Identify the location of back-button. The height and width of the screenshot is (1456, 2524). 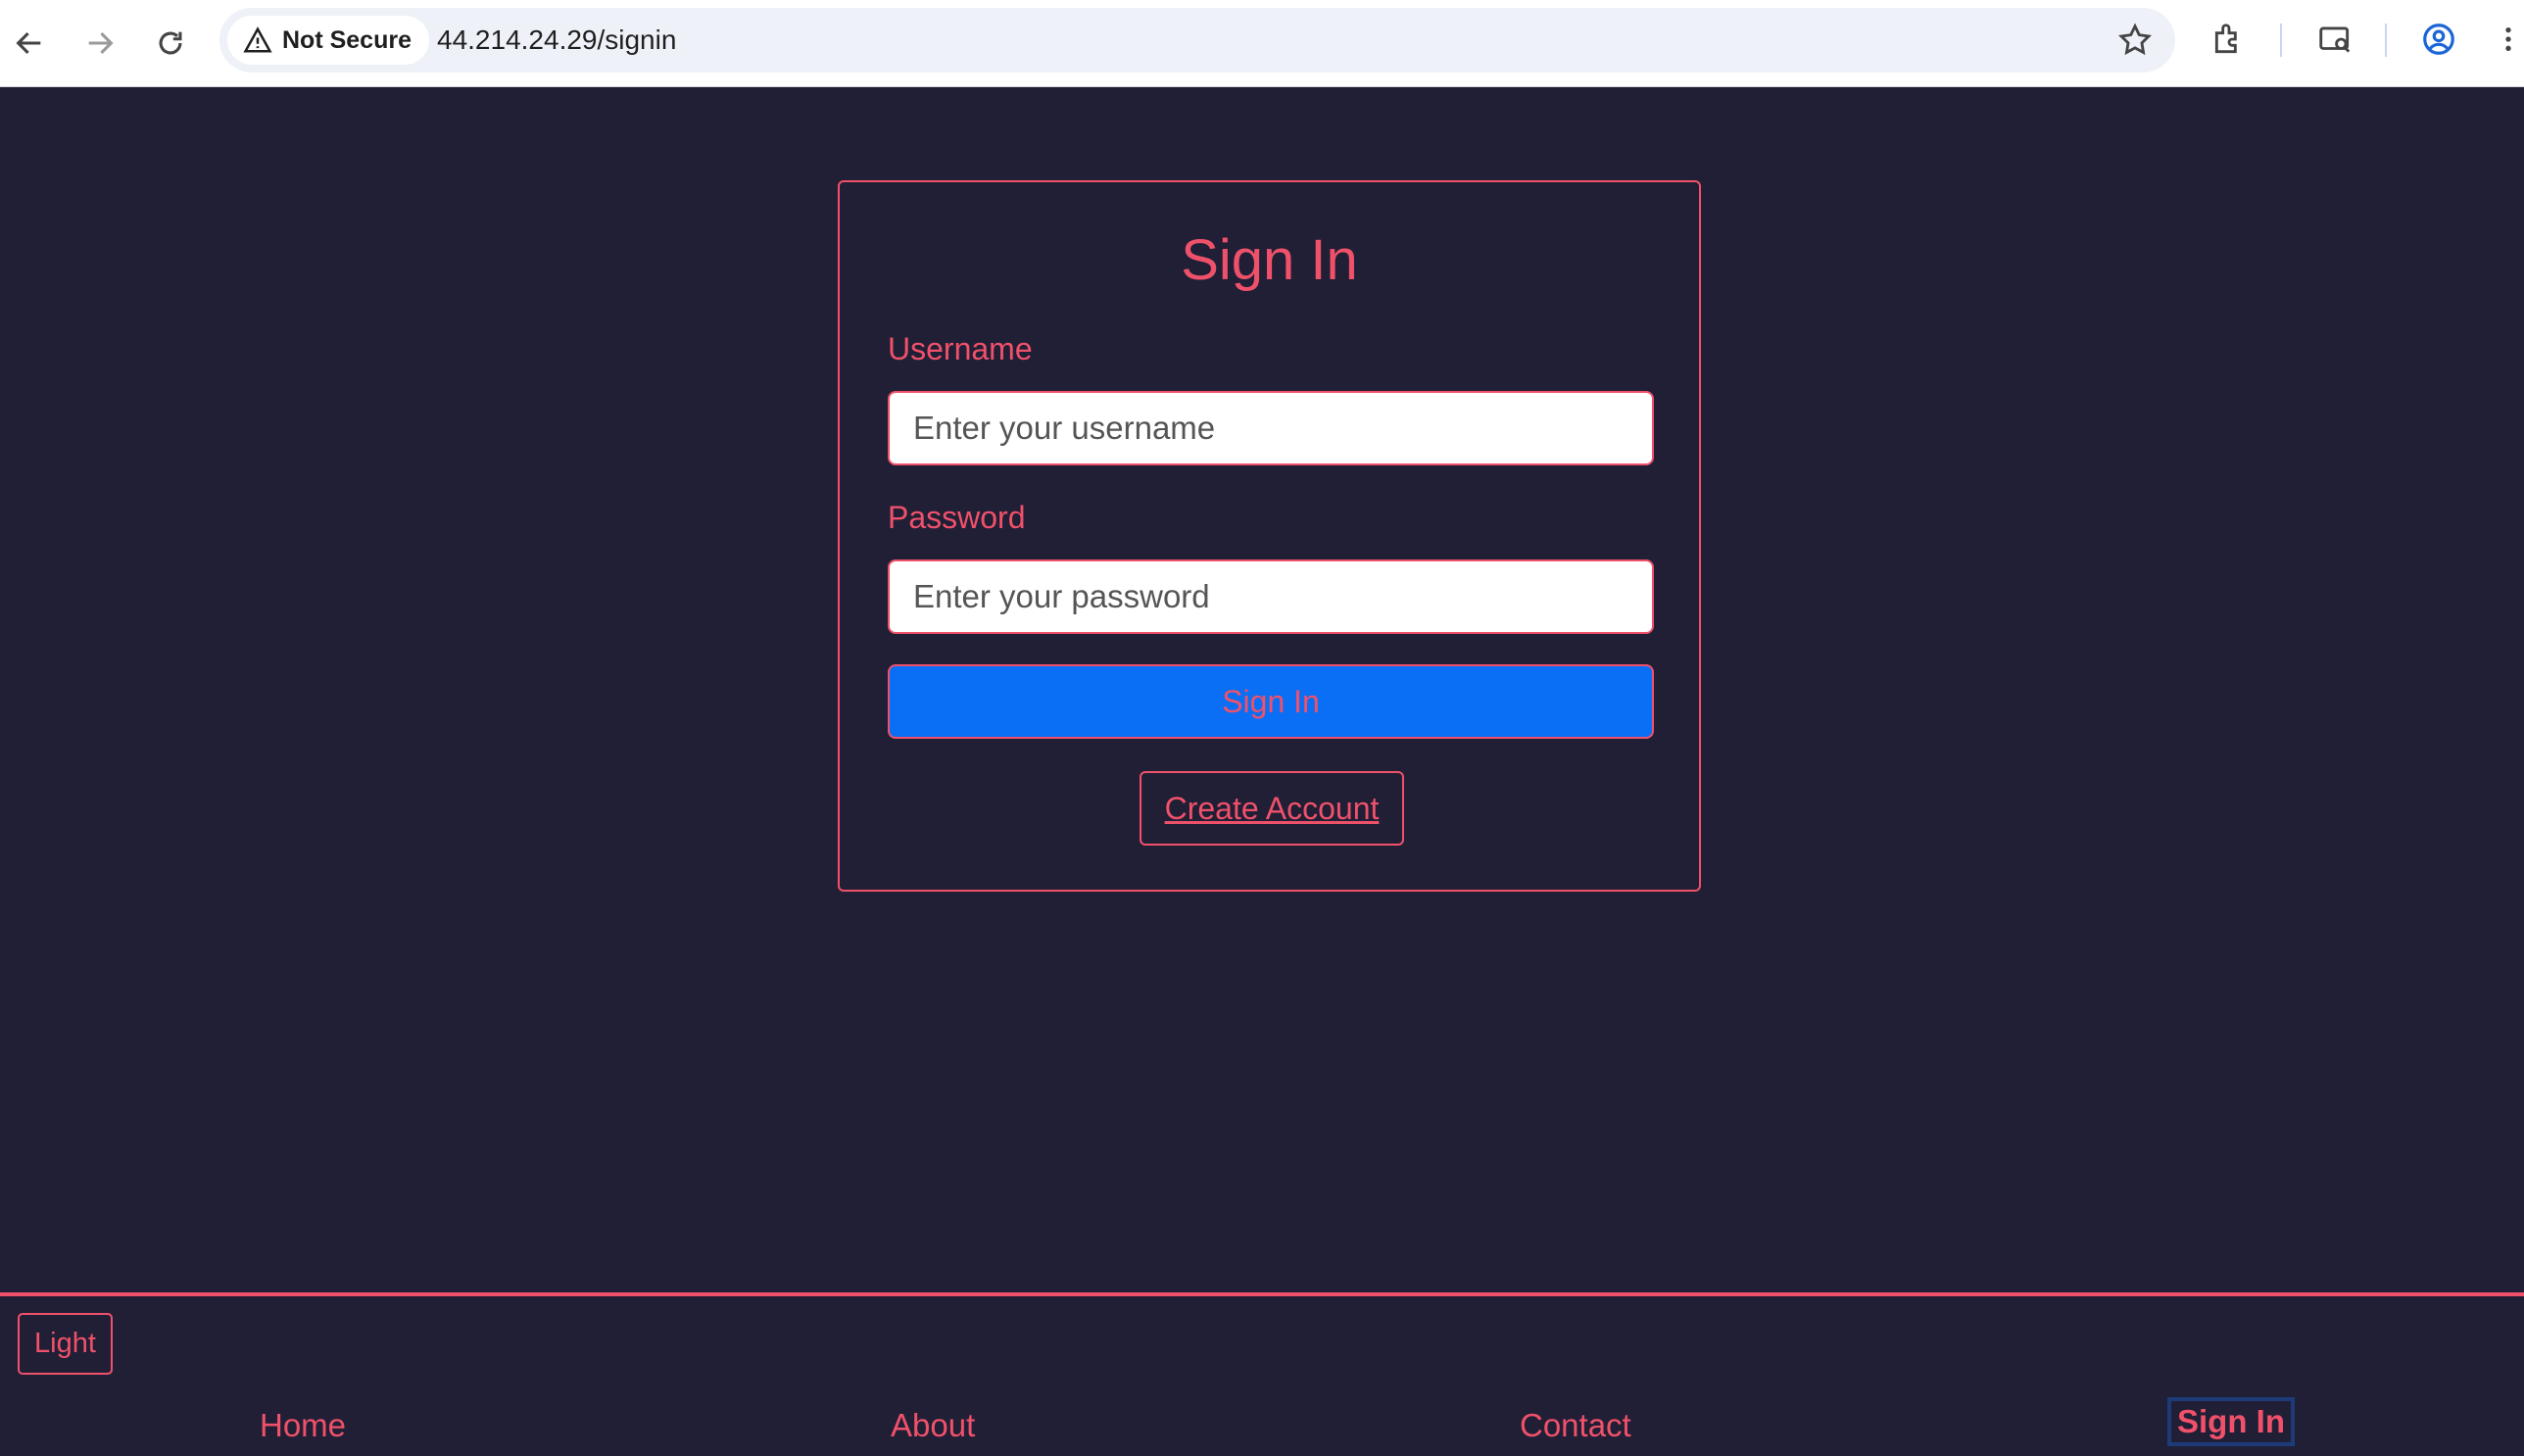
(30, 43).